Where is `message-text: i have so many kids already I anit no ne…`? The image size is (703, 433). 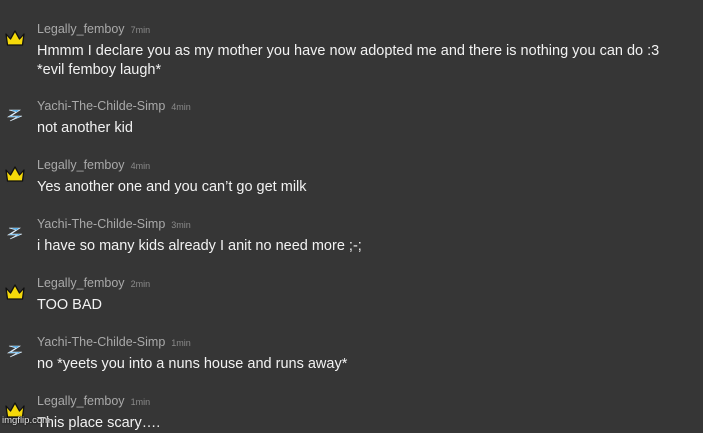
message-text: i have so many kids already I anit no ne… is located at coordinates (199, 246).